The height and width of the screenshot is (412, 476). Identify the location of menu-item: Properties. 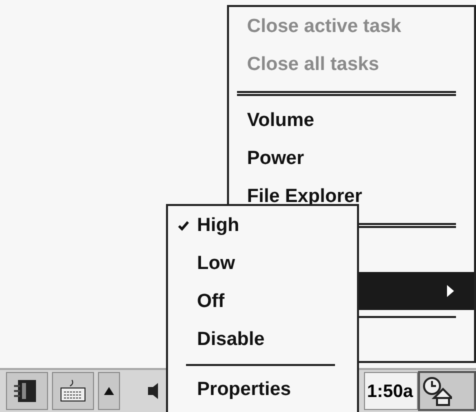
(244, 390).